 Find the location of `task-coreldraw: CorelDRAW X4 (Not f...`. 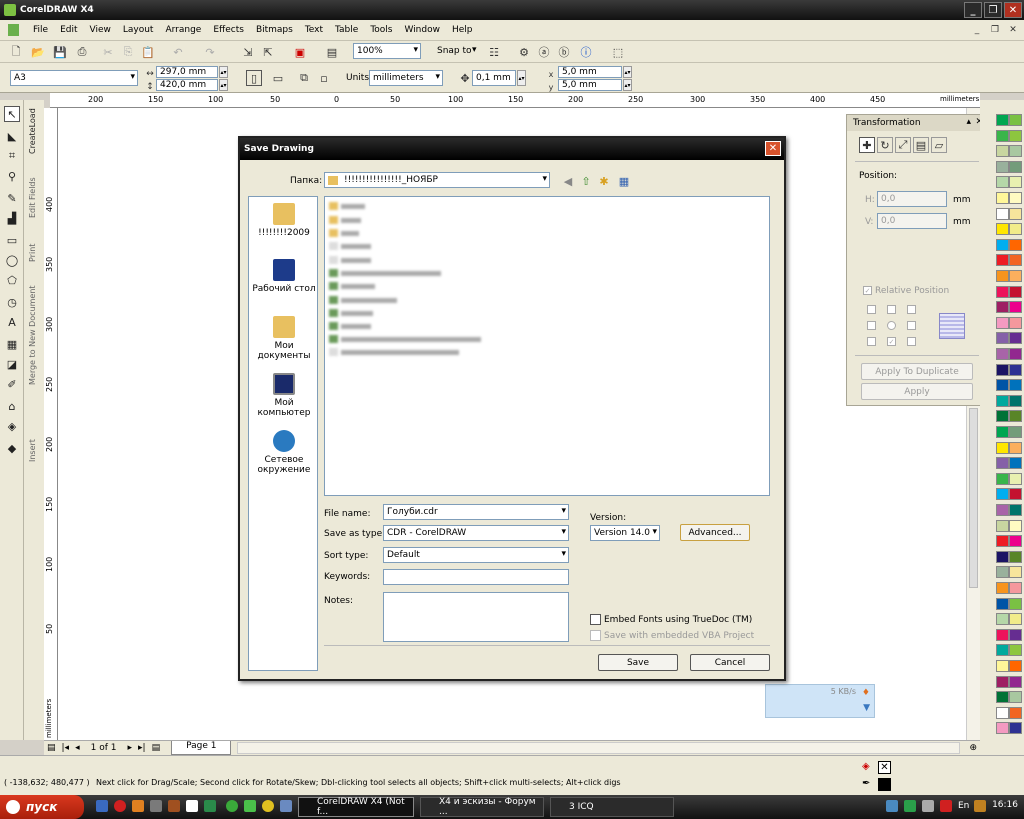

task-coreldraw: CorelDRAW X4 (Not f... is located at coordinates (356, 807).